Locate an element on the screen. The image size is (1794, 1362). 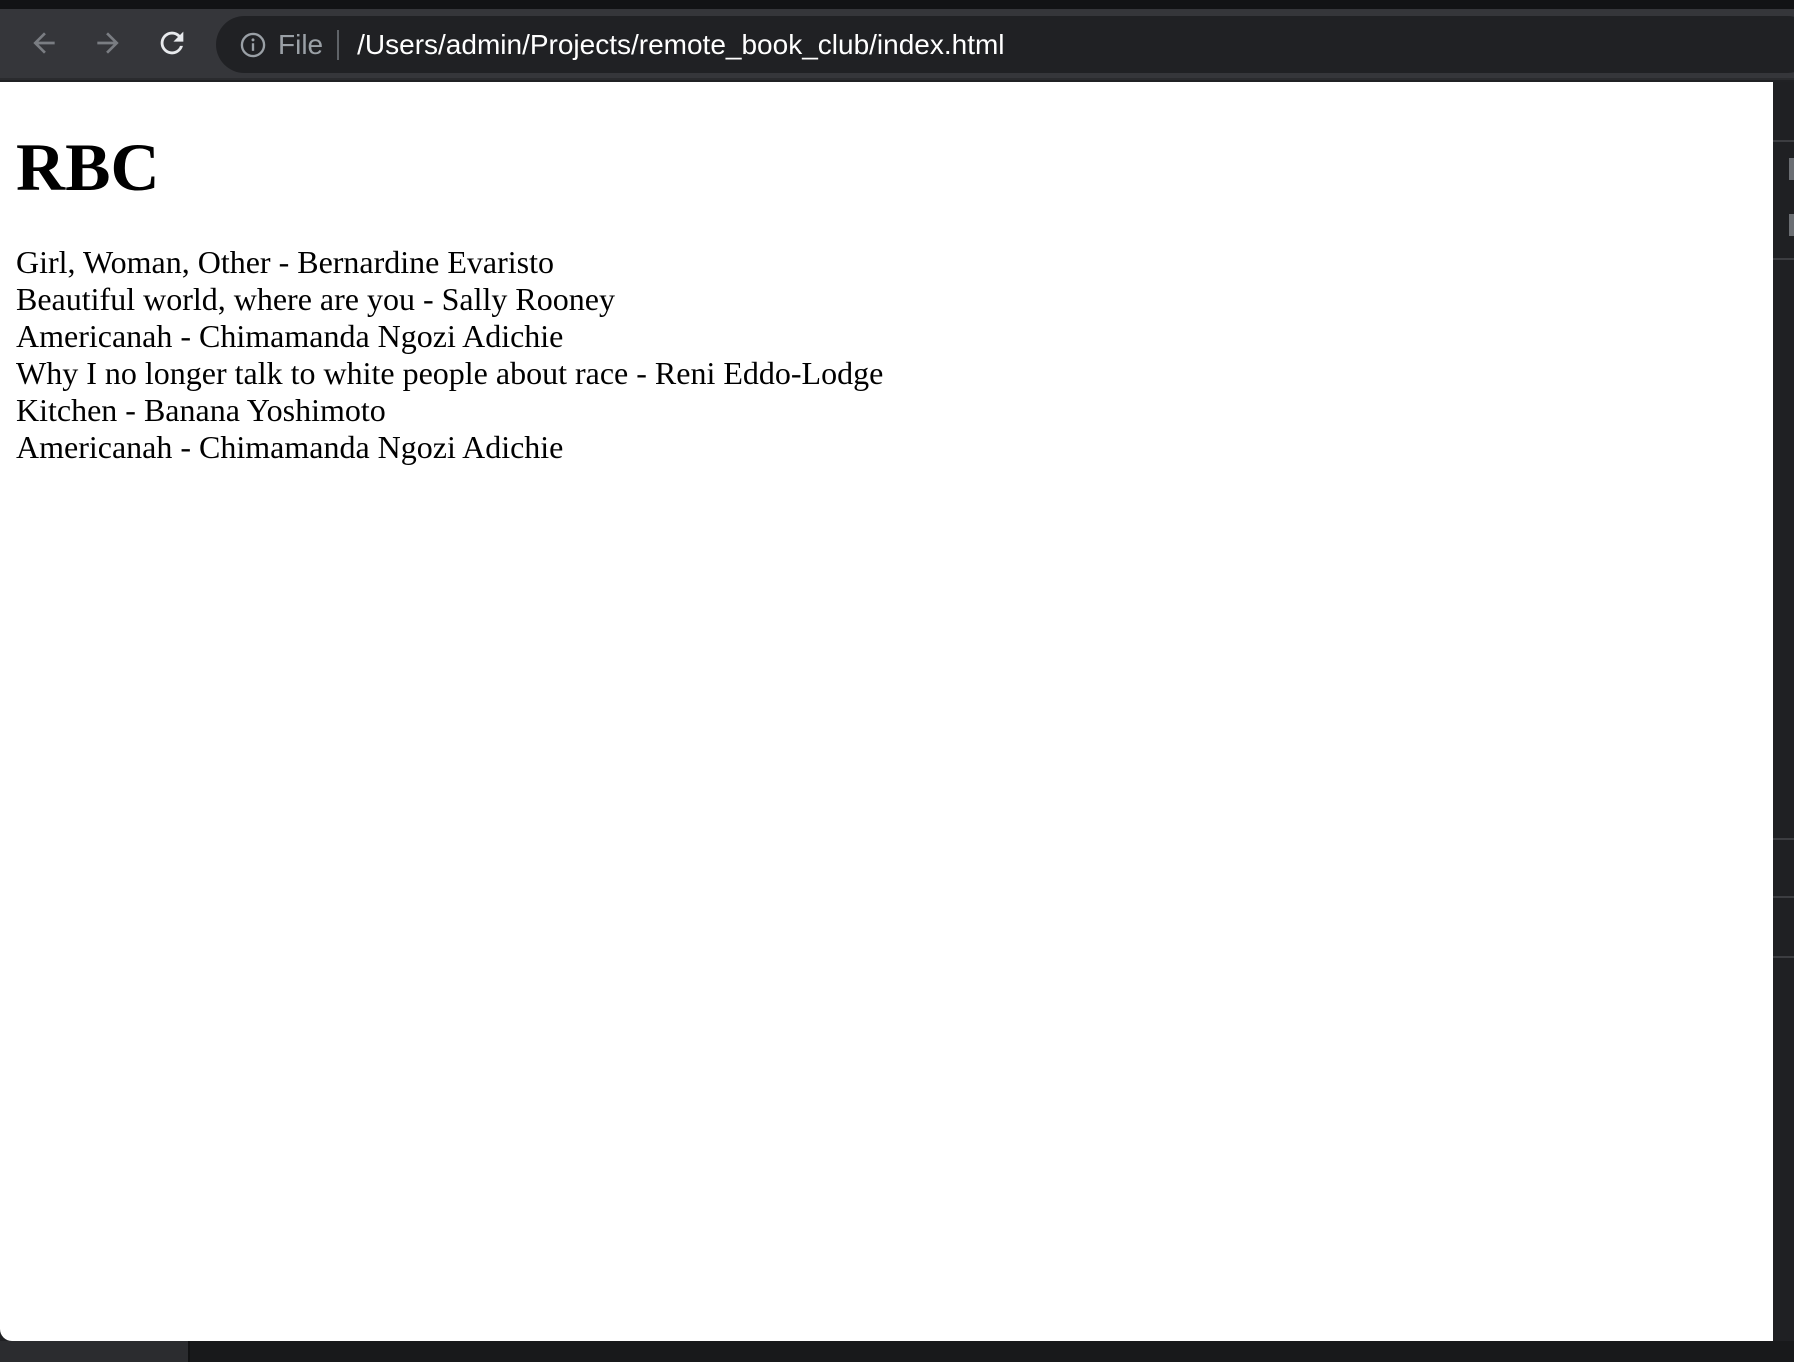
back-button is located at coordinates (44, 43).